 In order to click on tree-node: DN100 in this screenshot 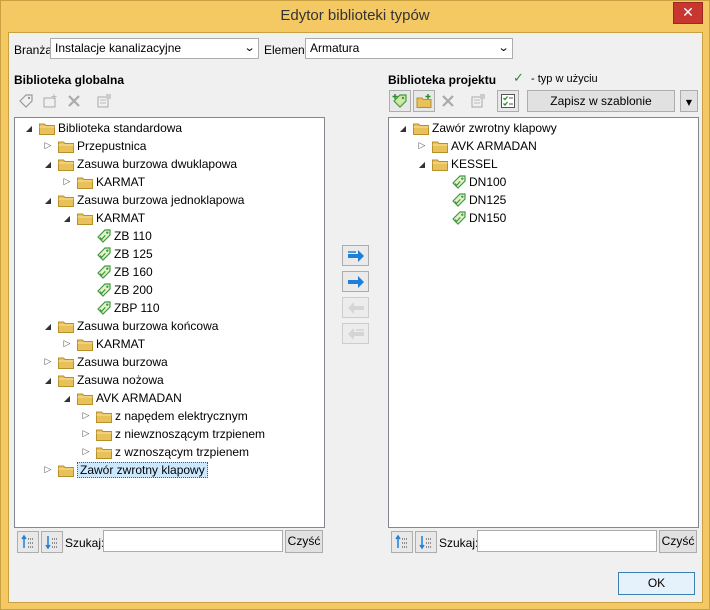, I will do `click(470, 182)`.